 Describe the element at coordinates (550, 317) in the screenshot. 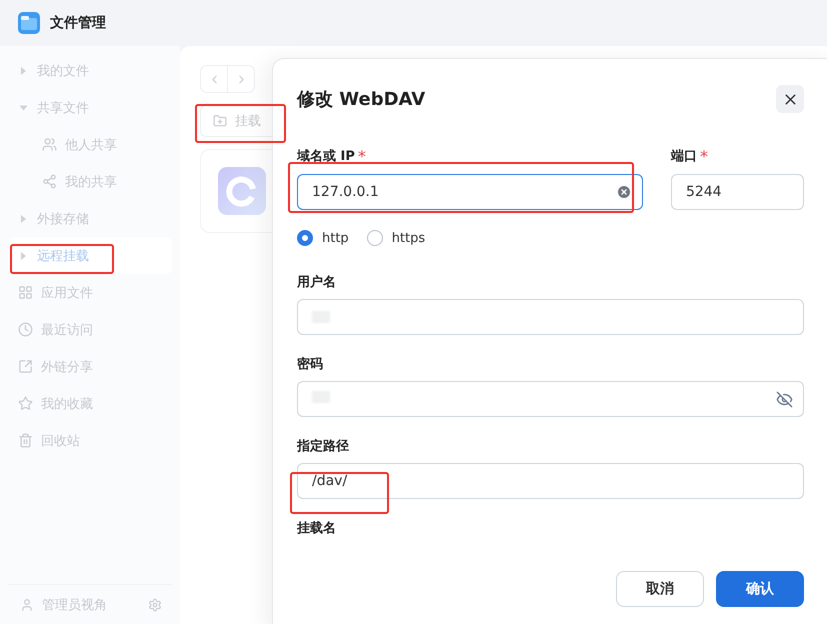

I see `username-field` at that location.